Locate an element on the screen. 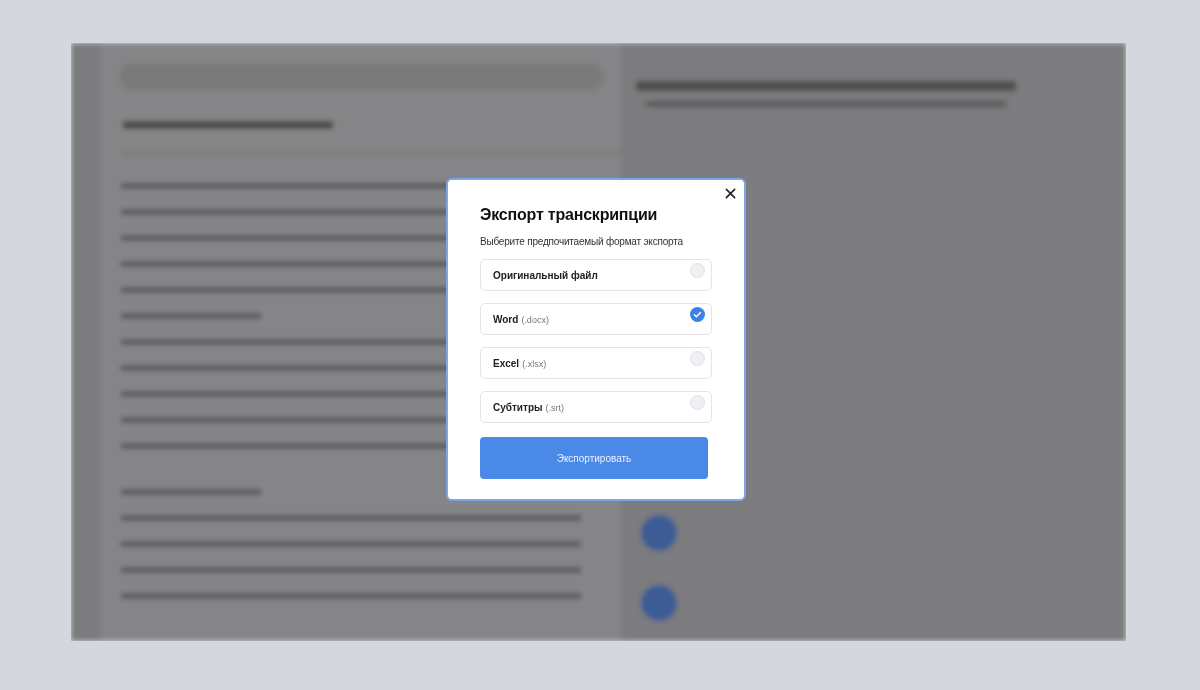  format-option: Оригинальный файл is located at coordinates (596, 275).